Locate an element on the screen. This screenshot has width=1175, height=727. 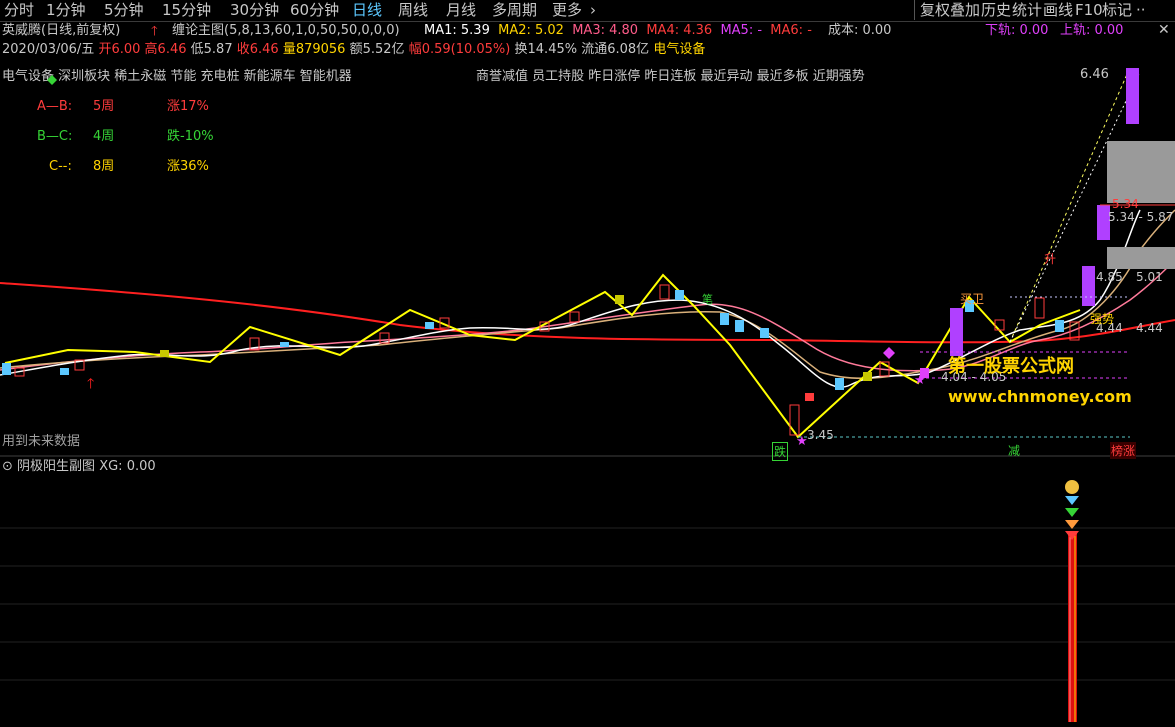
sub-chart-xg: XG: 0.00 is located at coordinates (127, 466).